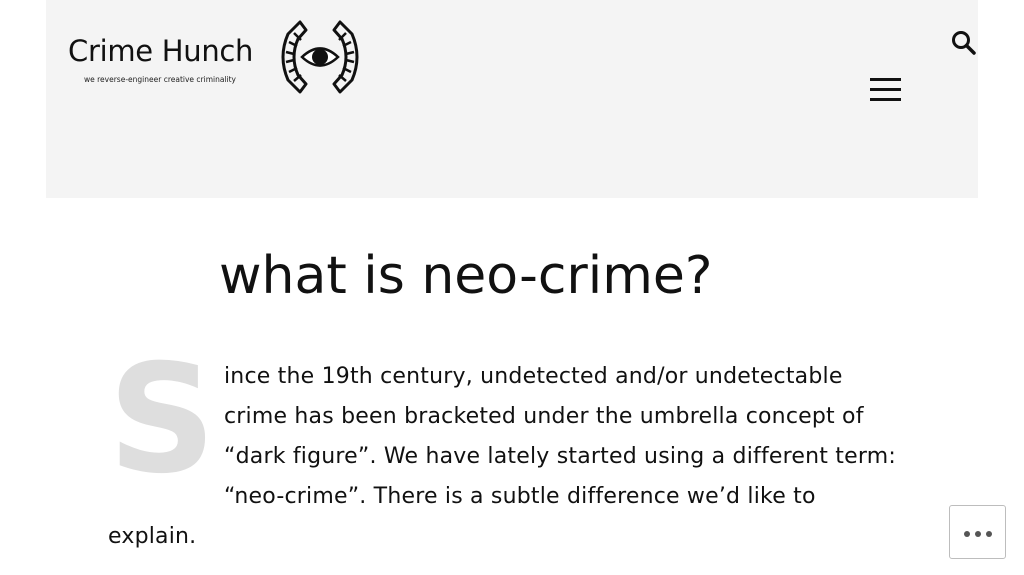 The width and height of the screenshot is (1024, 575). Describe the element at coordinates (162, 420) in the screenshot. I see `drop-cap: S` at that location.